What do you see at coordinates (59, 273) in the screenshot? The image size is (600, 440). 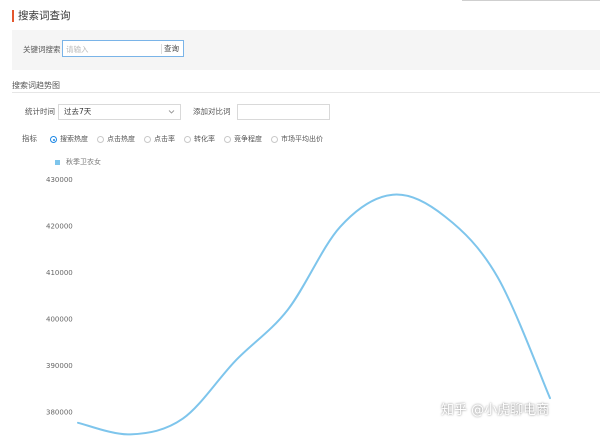 I see `y-tick-label: 410000` at bounding box center [59, 273].